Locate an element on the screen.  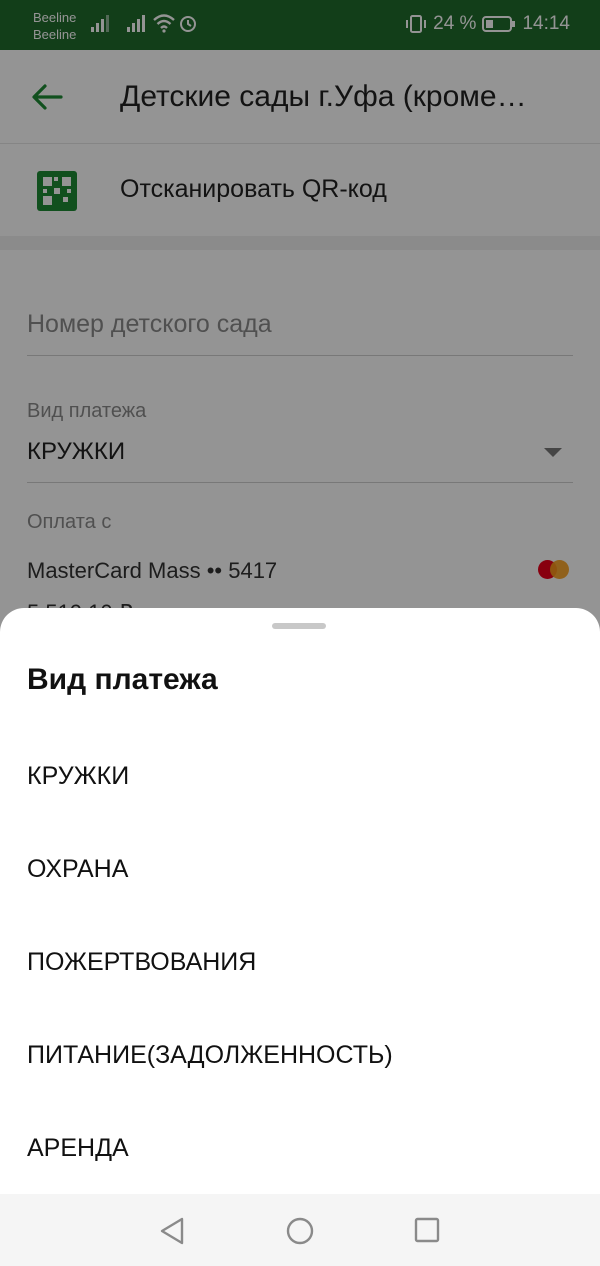
home-nav-icon is located at coordinates (300, 1231).